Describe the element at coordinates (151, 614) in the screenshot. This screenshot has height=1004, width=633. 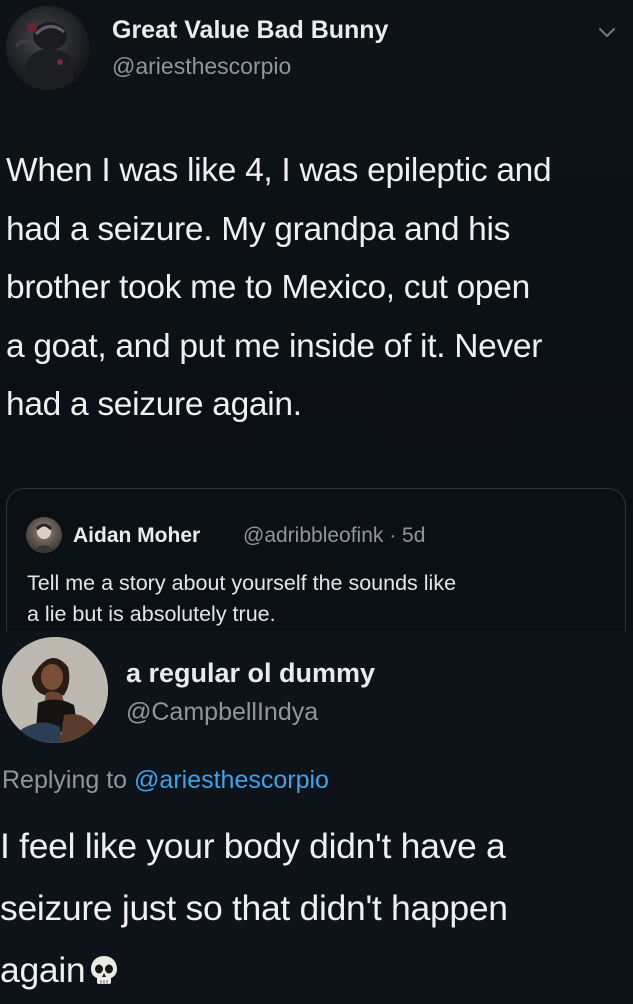
I see `quoted-text-line: a lie but is absolutely true.` at that location.